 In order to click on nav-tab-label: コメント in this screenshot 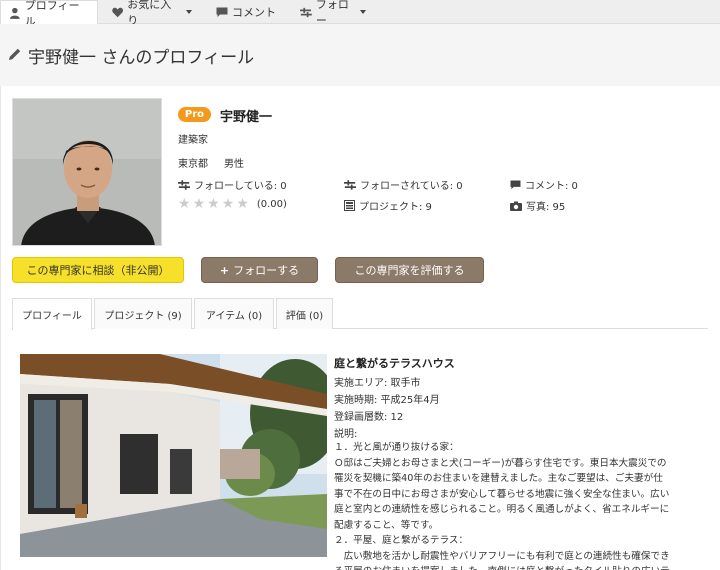, I will do `click(254, 12)`.